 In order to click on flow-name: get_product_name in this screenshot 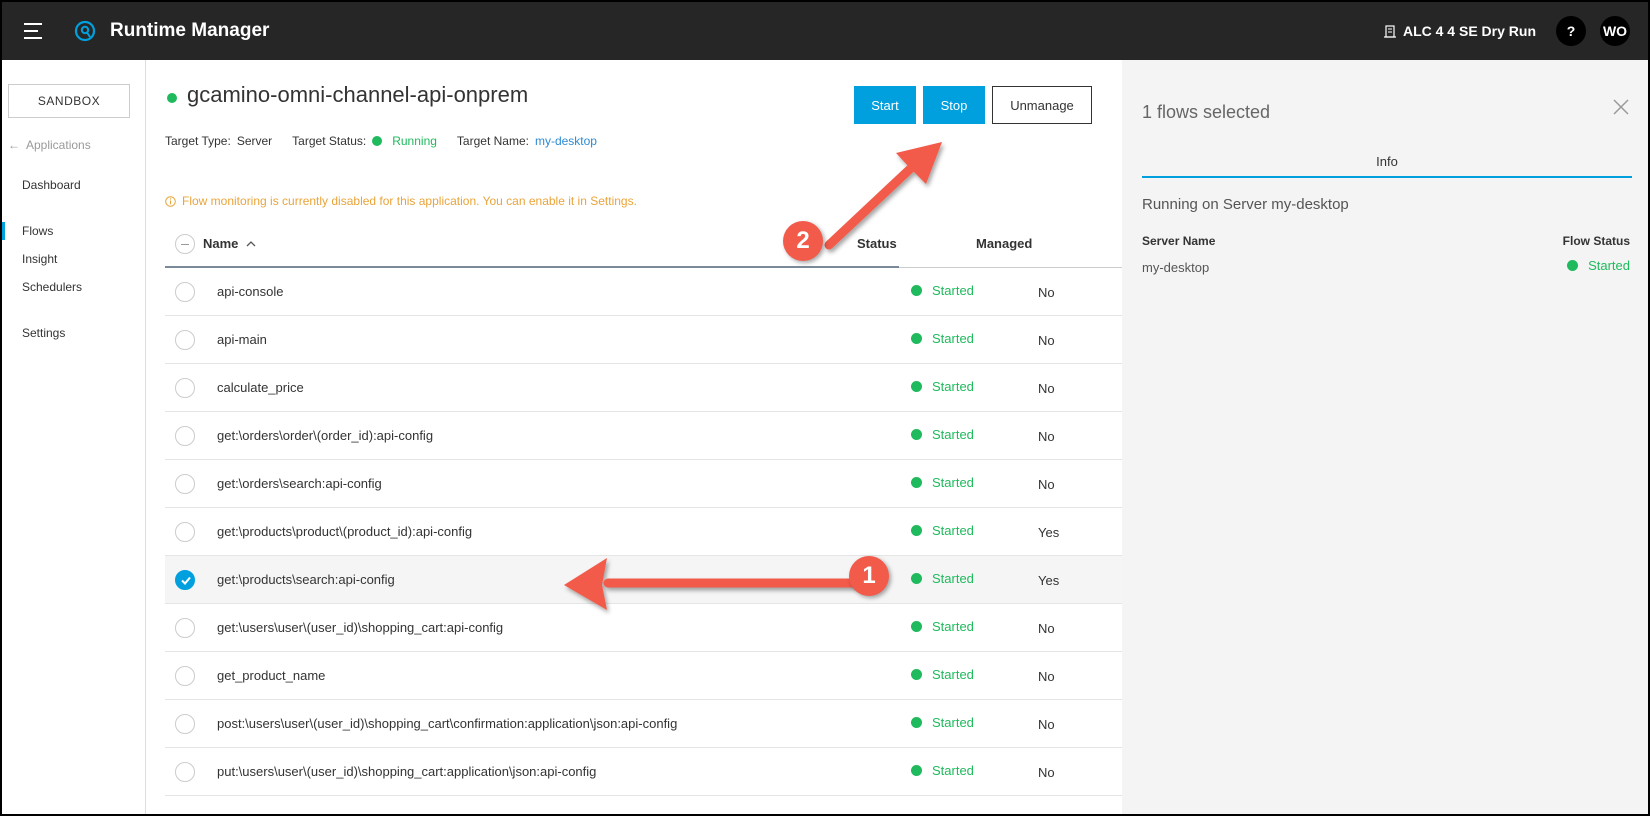, I will do `click(271, 675)`.